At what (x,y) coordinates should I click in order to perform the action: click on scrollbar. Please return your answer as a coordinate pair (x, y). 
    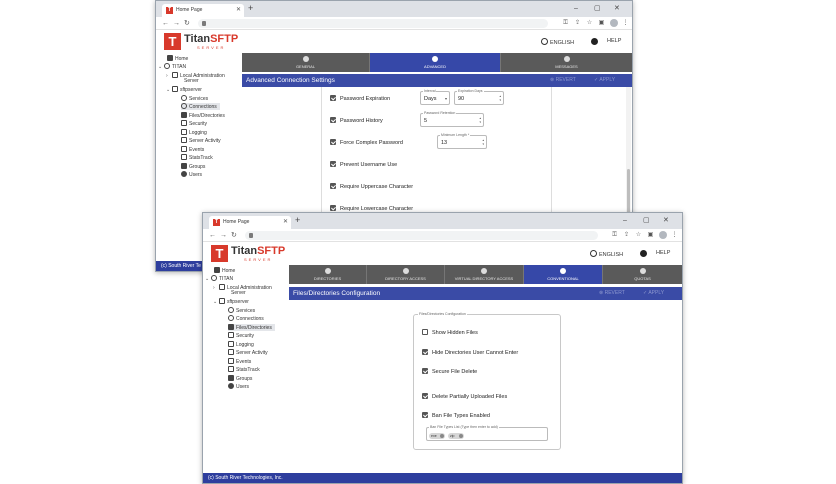
    Looking at the image, I should click on (628, 152).